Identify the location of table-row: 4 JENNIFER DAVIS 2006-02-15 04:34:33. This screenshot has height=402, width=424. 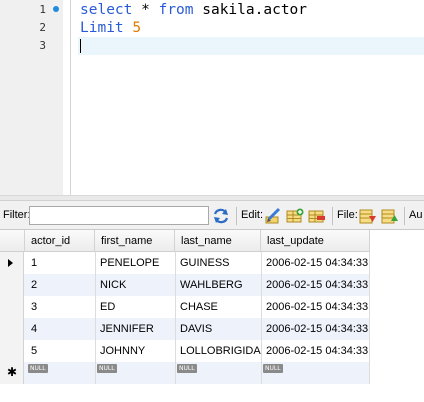
(185, 329).